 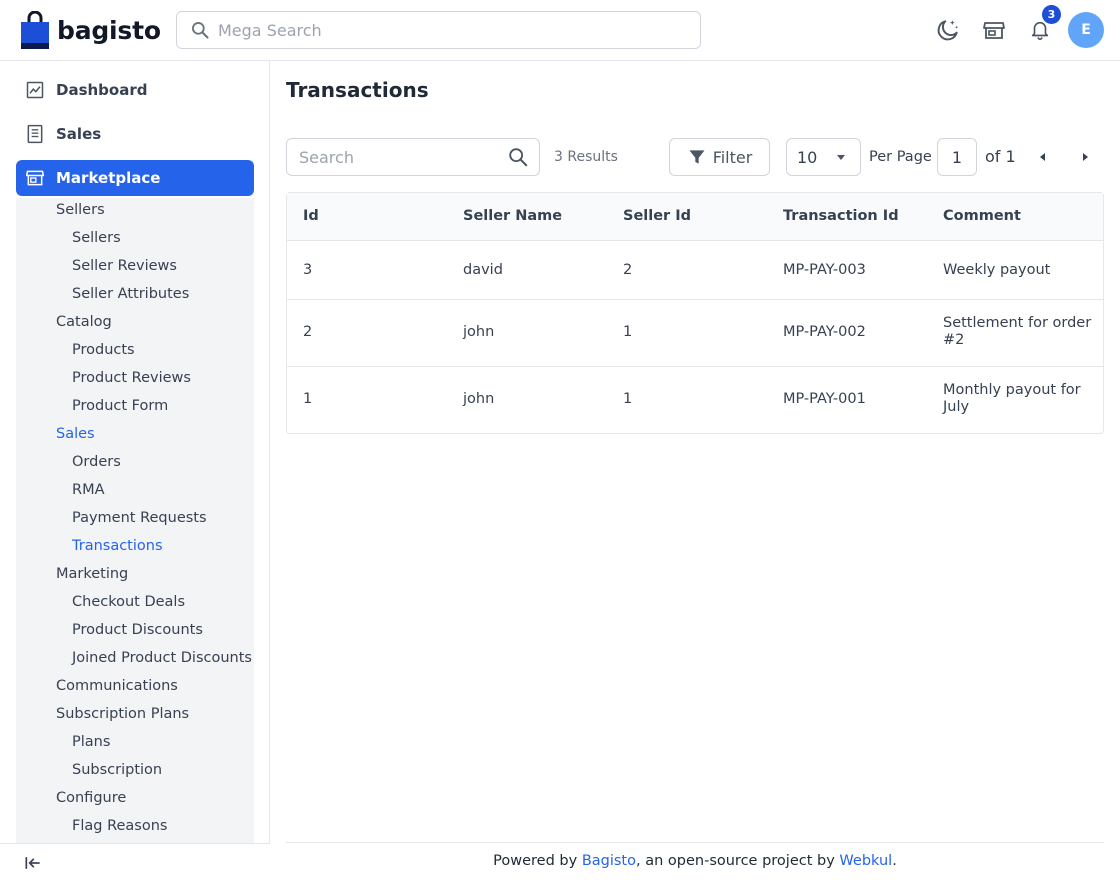 What do you see at coordinates (108, 178) in the screenshot?
I see `sidebar-item-label: Marketplace` at bounding box center [108, 178].